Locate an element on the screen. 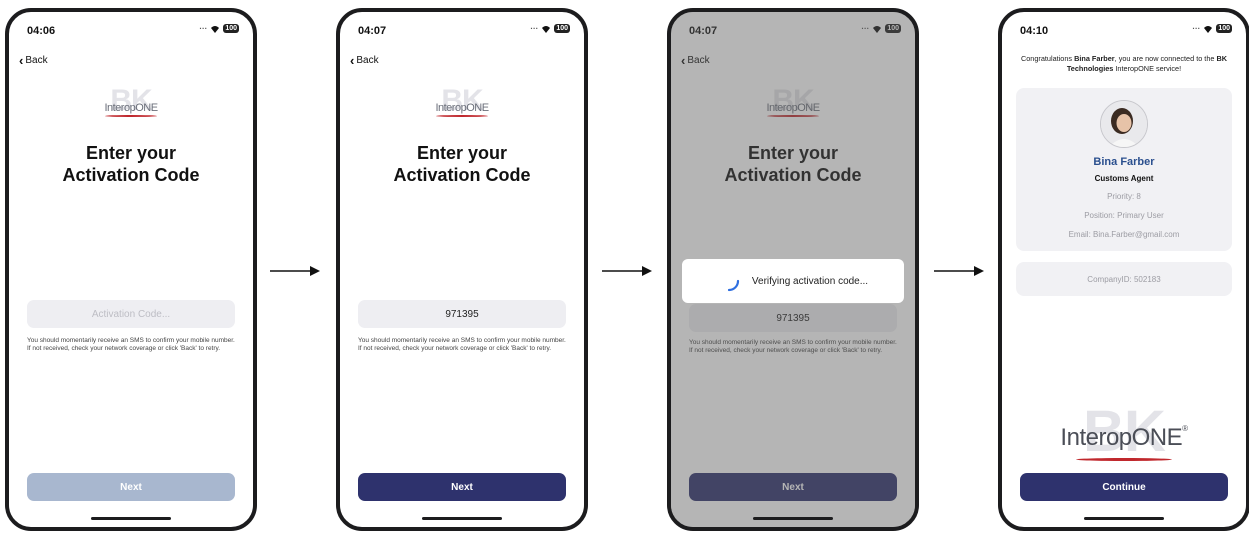 This screenshot has height=535, width=1249. profile-priority: Priority: 8 is located at coordinates (1124, 196).